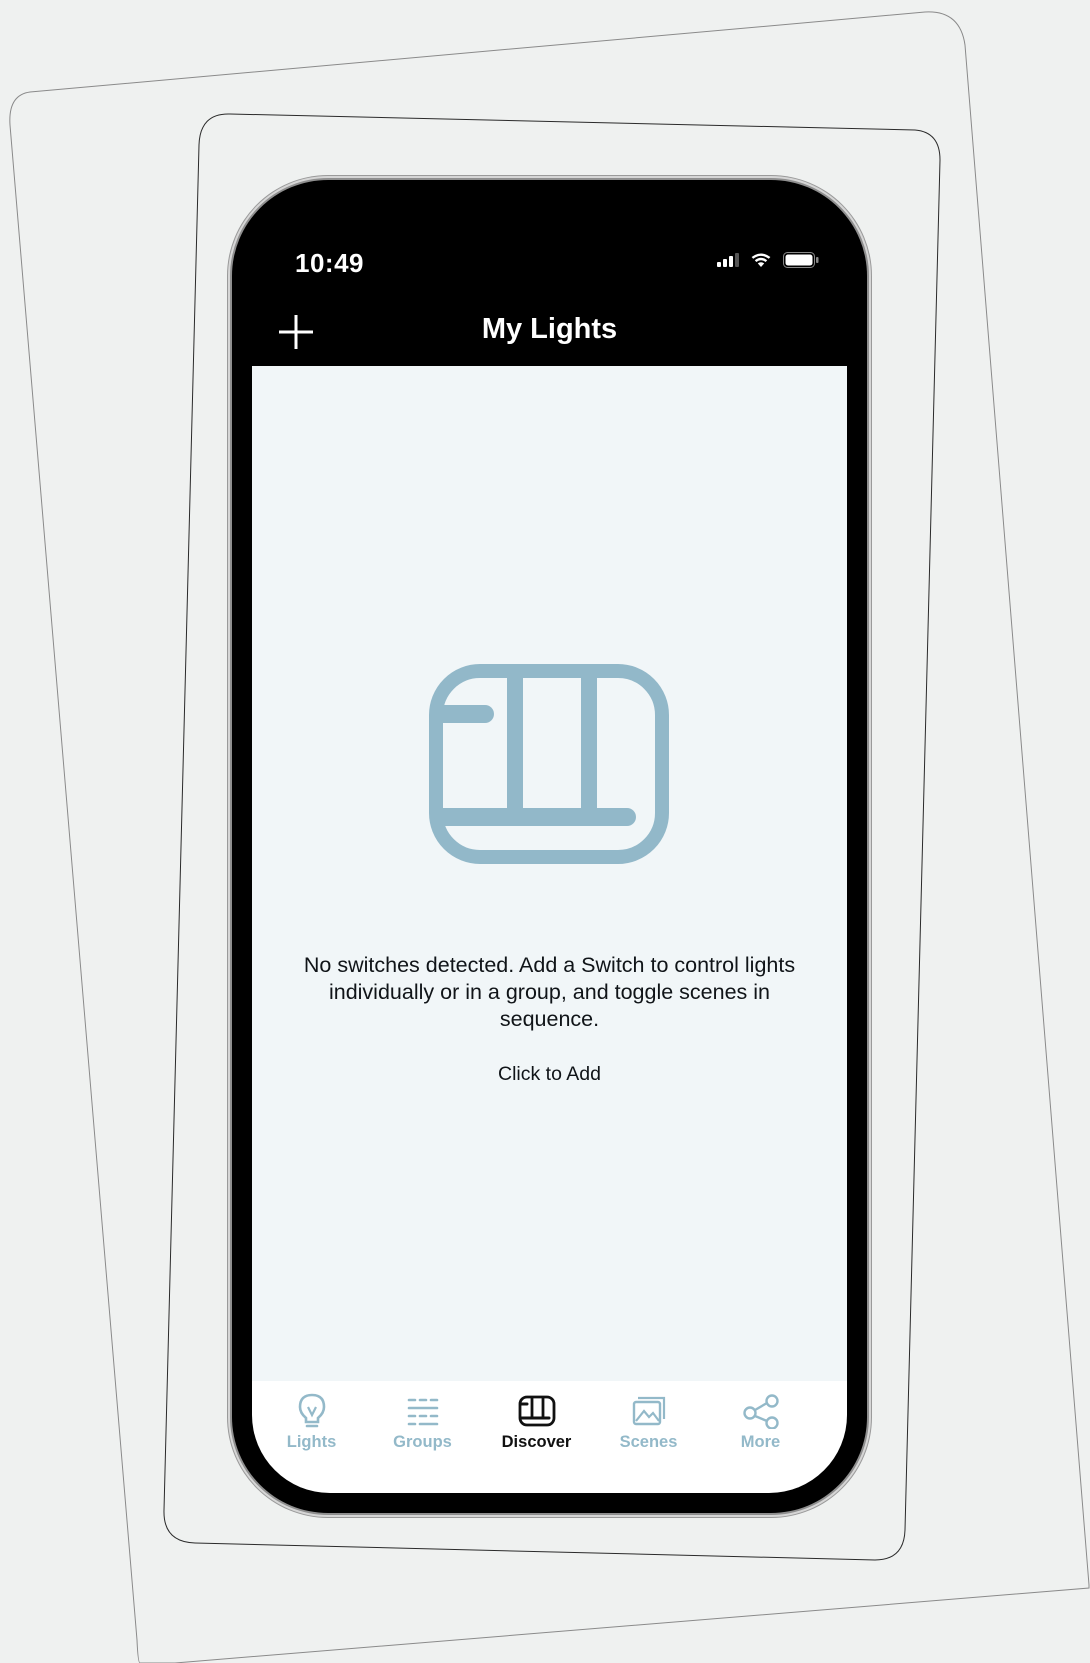 The width and height of the screenshot is (1090, 1663). Describe the element at coordinates (311, 1410) in the screenshot. I see `lightbulb-icon` at that location.